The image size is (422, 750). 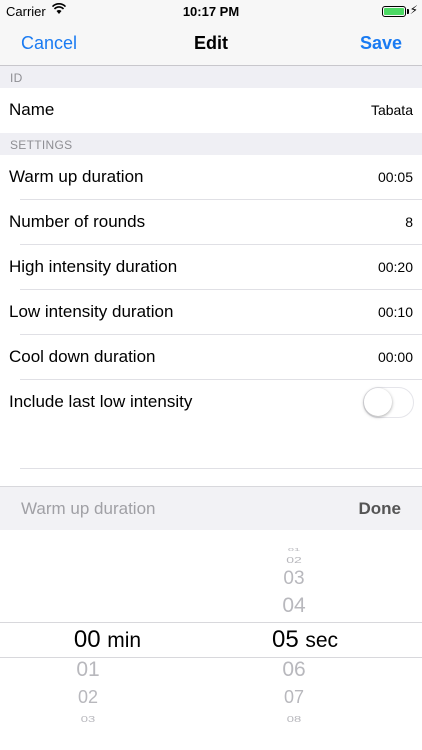 I want to click on minutes-unit-label: min, so click(x=124, y=640).